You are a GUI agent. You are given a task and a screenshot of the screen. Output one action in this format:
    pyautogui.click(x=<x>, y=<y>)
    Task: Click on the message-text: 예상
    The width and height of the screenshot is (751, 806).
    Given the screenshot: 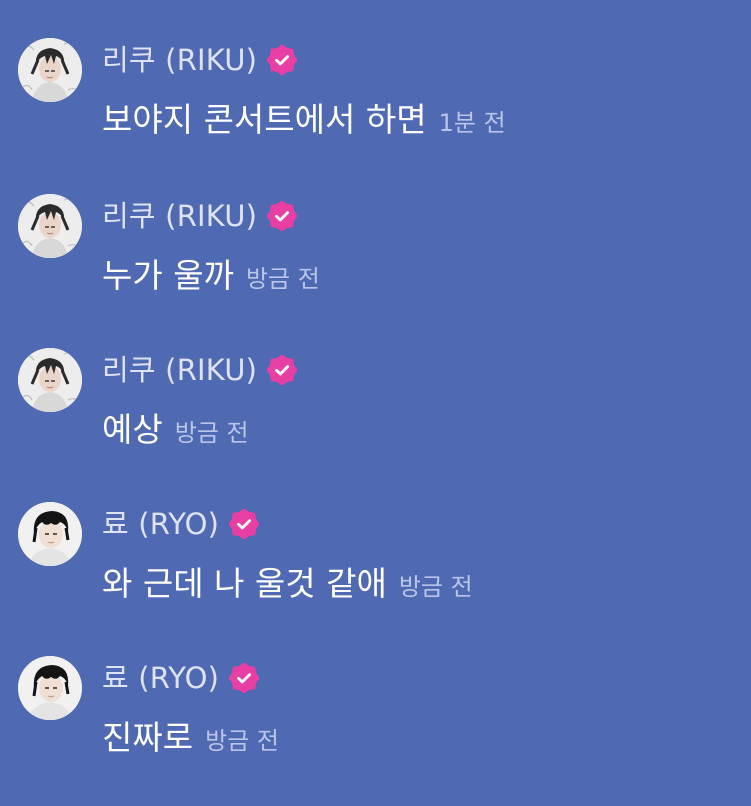 What is the action you would take?
    pyautogui.click(x=132, y=429)
    